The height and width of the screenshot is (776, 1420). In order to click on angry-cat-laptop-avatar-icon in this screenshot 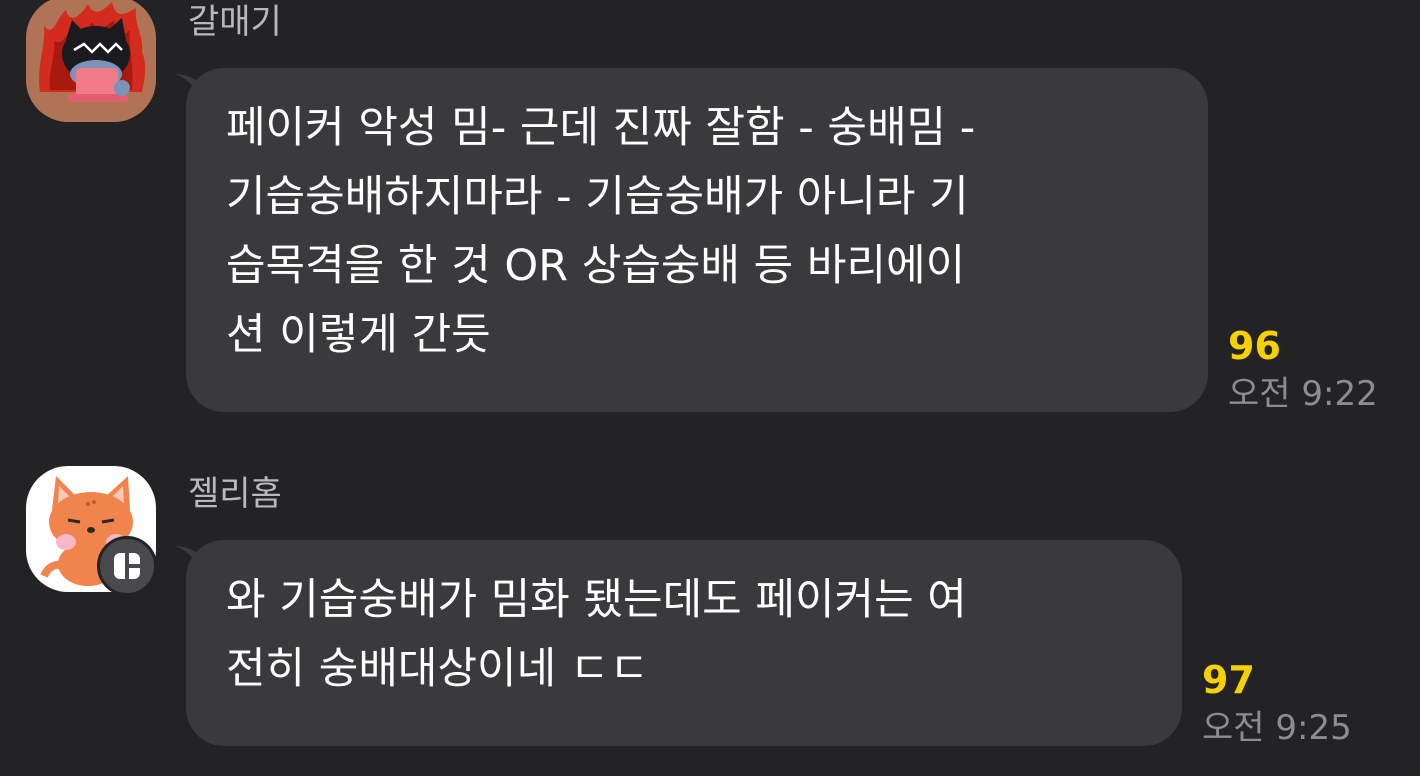, I will do `click(91, 61)`.